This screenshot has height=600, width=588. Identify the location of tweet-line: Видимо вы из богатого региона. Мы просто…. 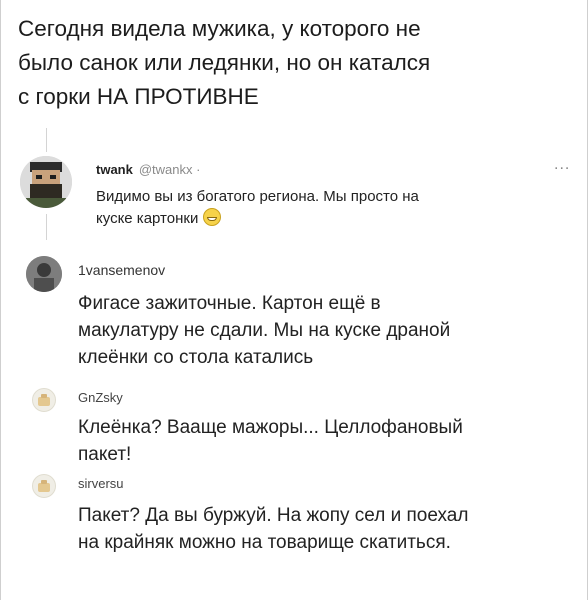
(257, 196).